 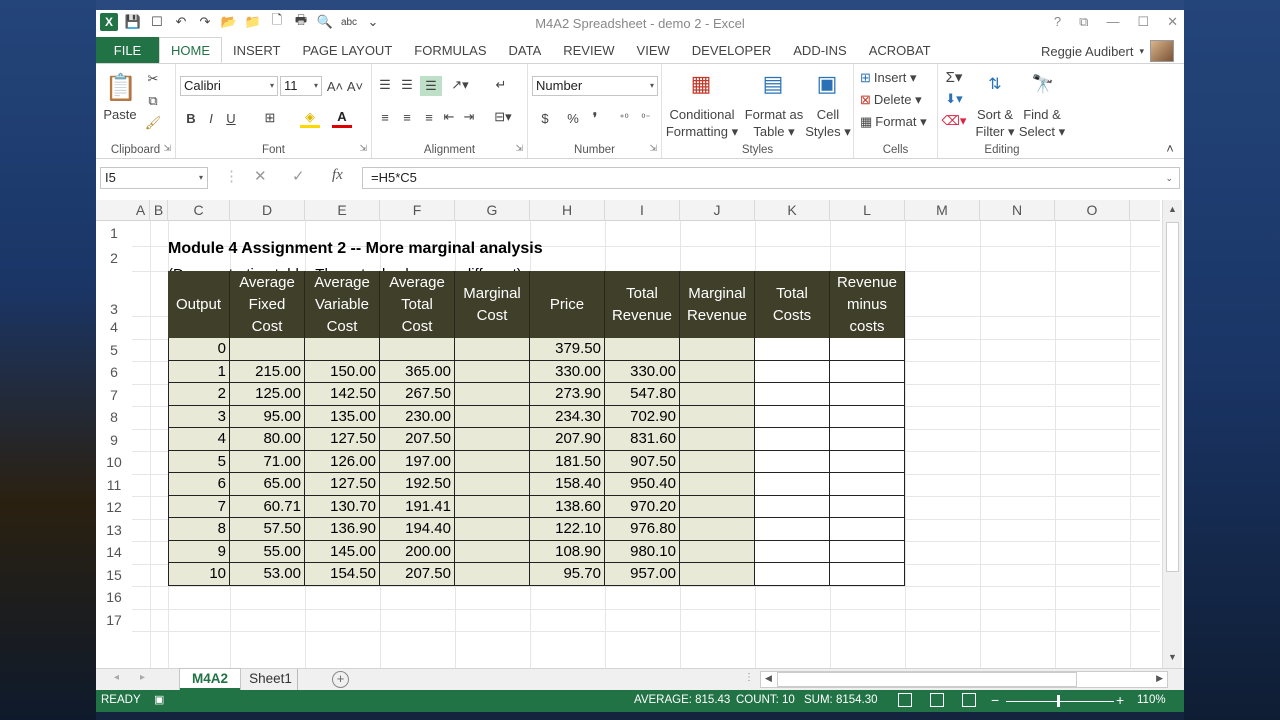 What do you see at coordinates (199, 210) in the screenshot?
I see `column-header-c: C` at bounding box center [199, 210].